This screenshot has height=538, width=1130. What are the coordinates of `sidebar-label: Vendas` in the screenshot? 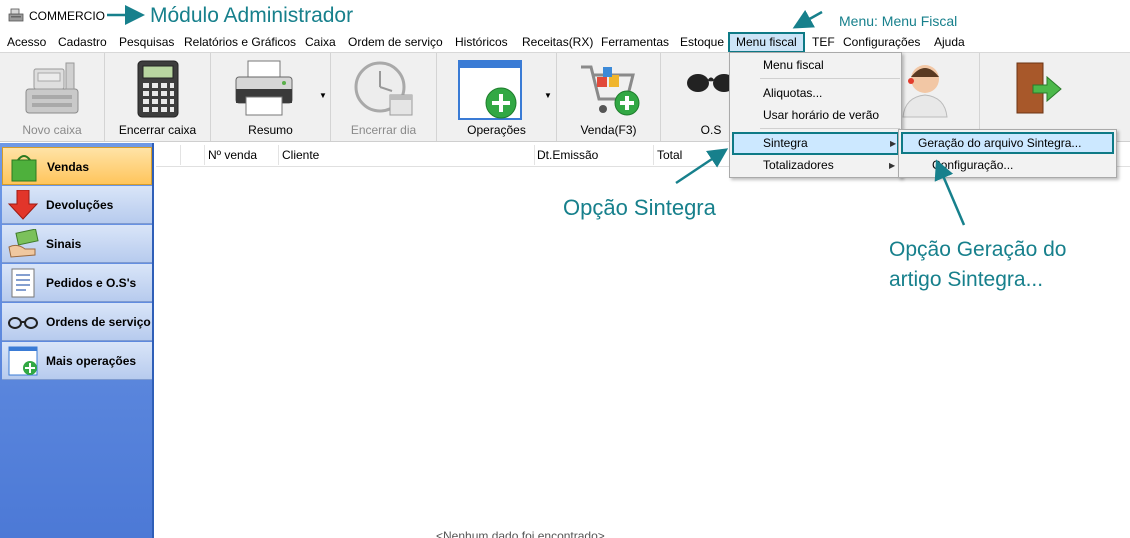 It's located at (68, 167).